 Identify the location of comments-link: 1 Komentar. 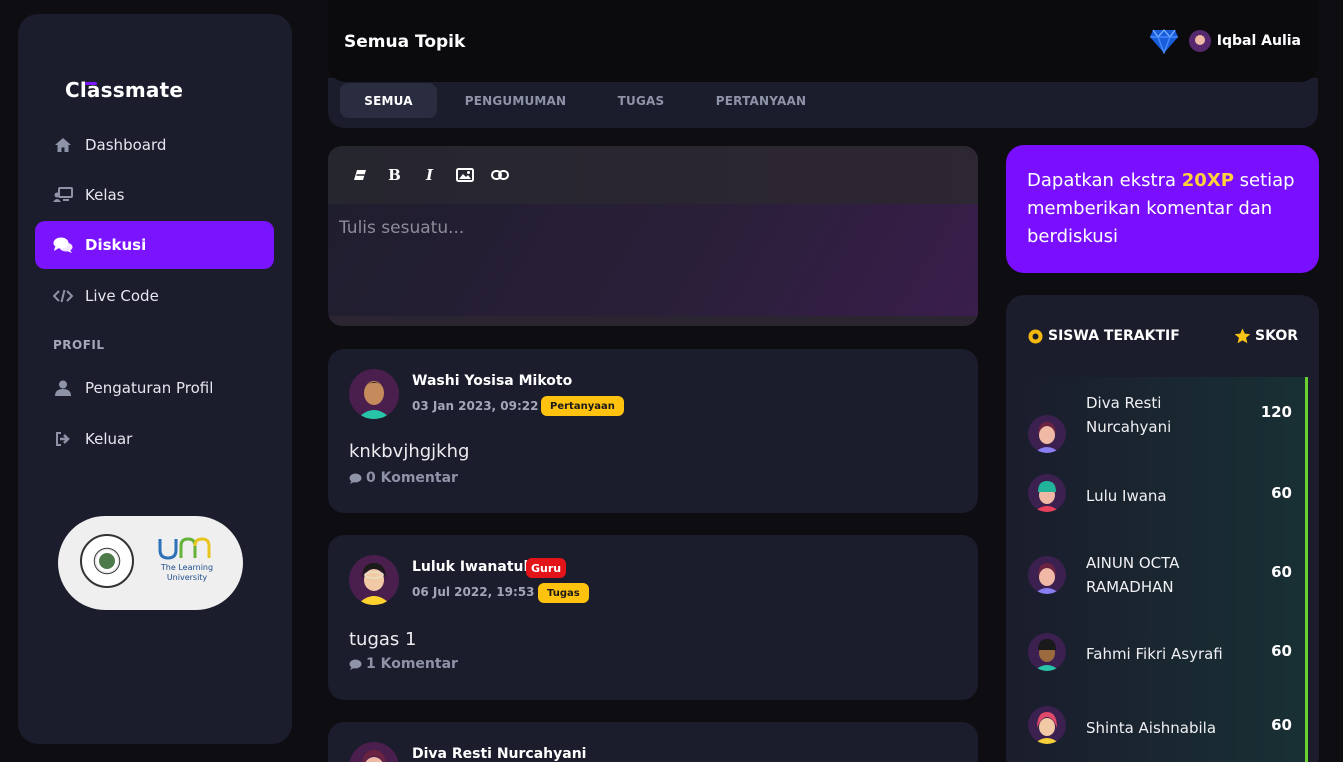
(403, 664).